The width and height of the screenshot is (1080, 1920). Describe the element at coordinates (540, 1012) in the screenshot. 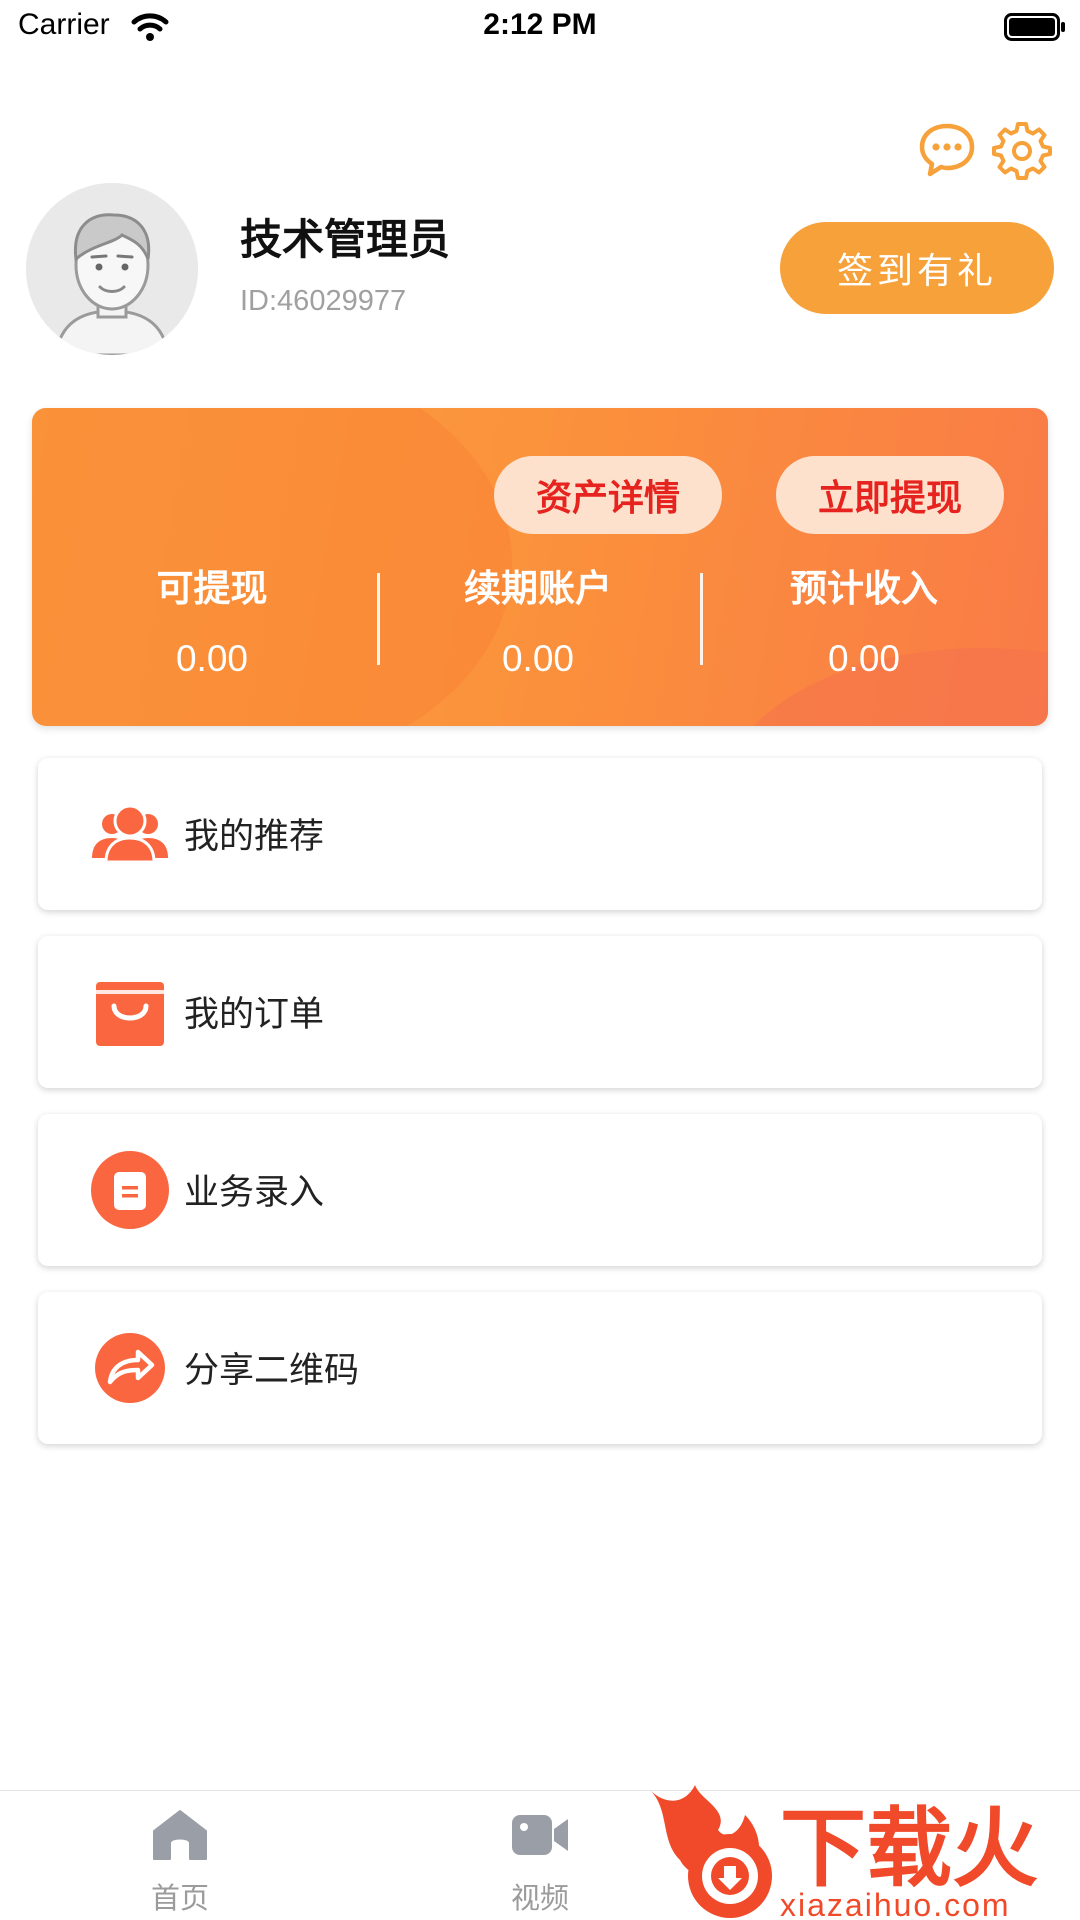

I see `menu-item-my-orders: 我的订单` at that location.